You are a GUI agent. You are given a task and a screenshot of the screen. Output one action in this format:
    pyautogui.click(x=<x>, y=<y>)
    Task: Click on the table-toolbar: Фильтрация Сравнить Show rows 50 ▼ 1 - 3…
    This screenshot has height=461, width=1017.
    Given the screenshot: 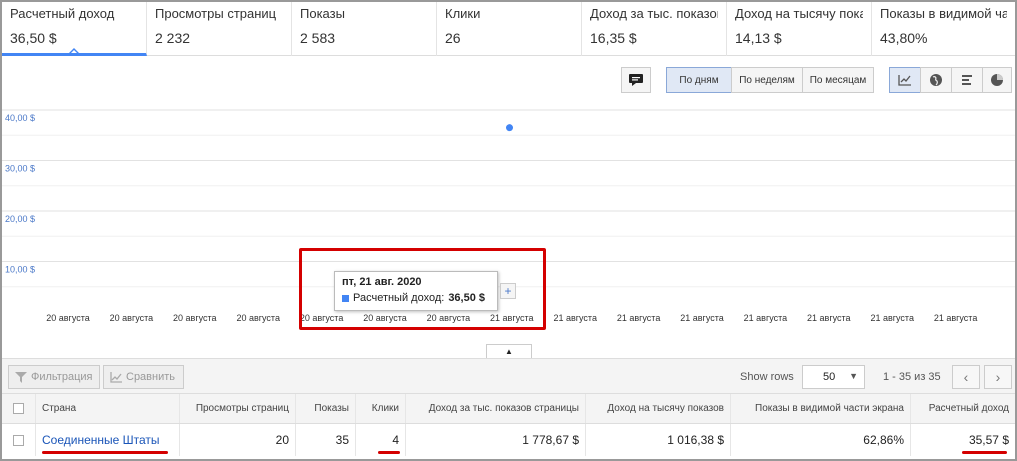 What is the action you would take?
    pyautogui.click(x=508, y=376)
    